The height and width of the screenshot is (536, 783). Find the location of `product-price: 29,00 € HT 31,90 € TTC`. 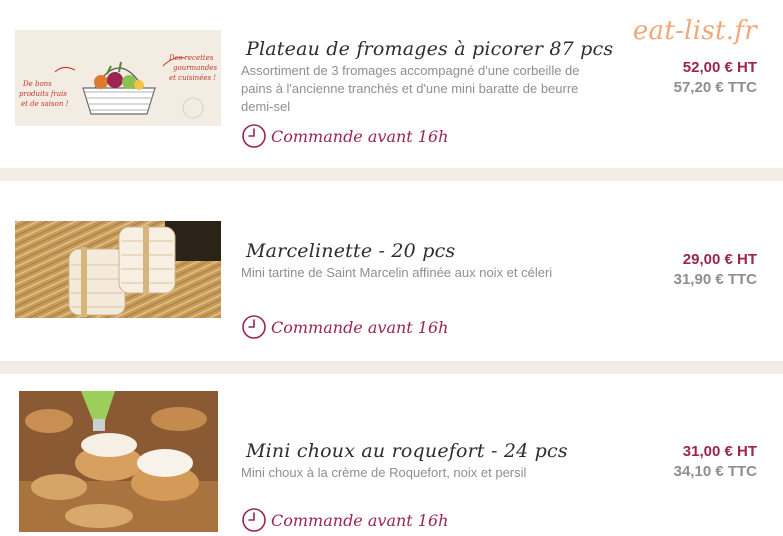

product-price: 29,00 € HT 31,90 € TTC is located at coordinates (715, 270).